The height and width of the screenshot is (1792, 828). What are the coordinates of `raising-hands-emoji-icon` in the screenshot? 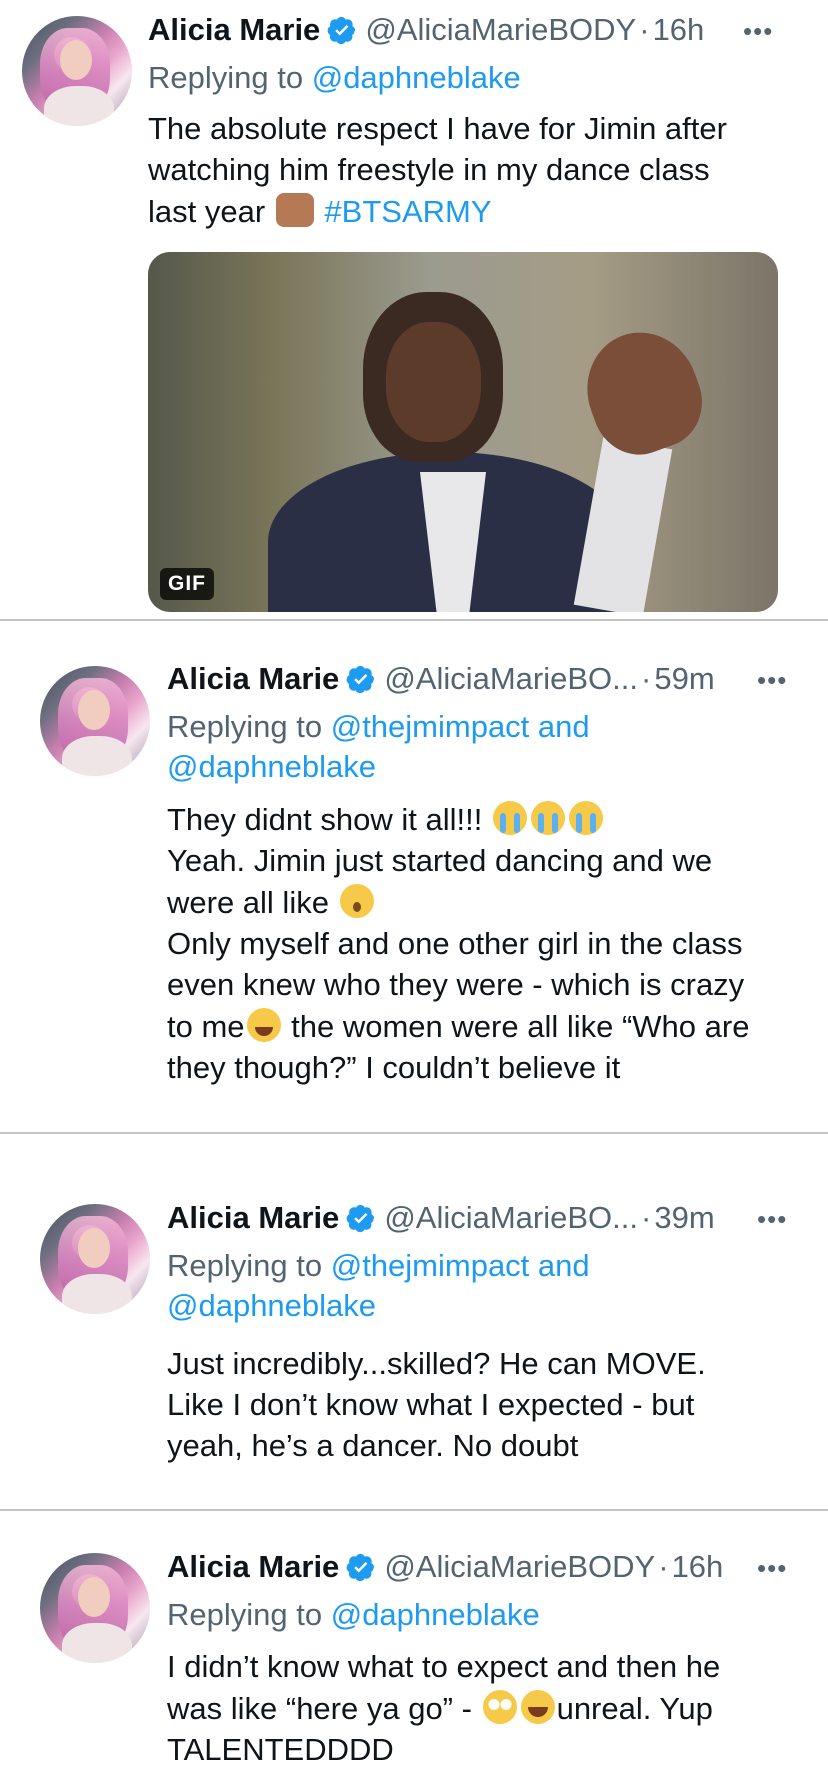 It's located at (294, 210).